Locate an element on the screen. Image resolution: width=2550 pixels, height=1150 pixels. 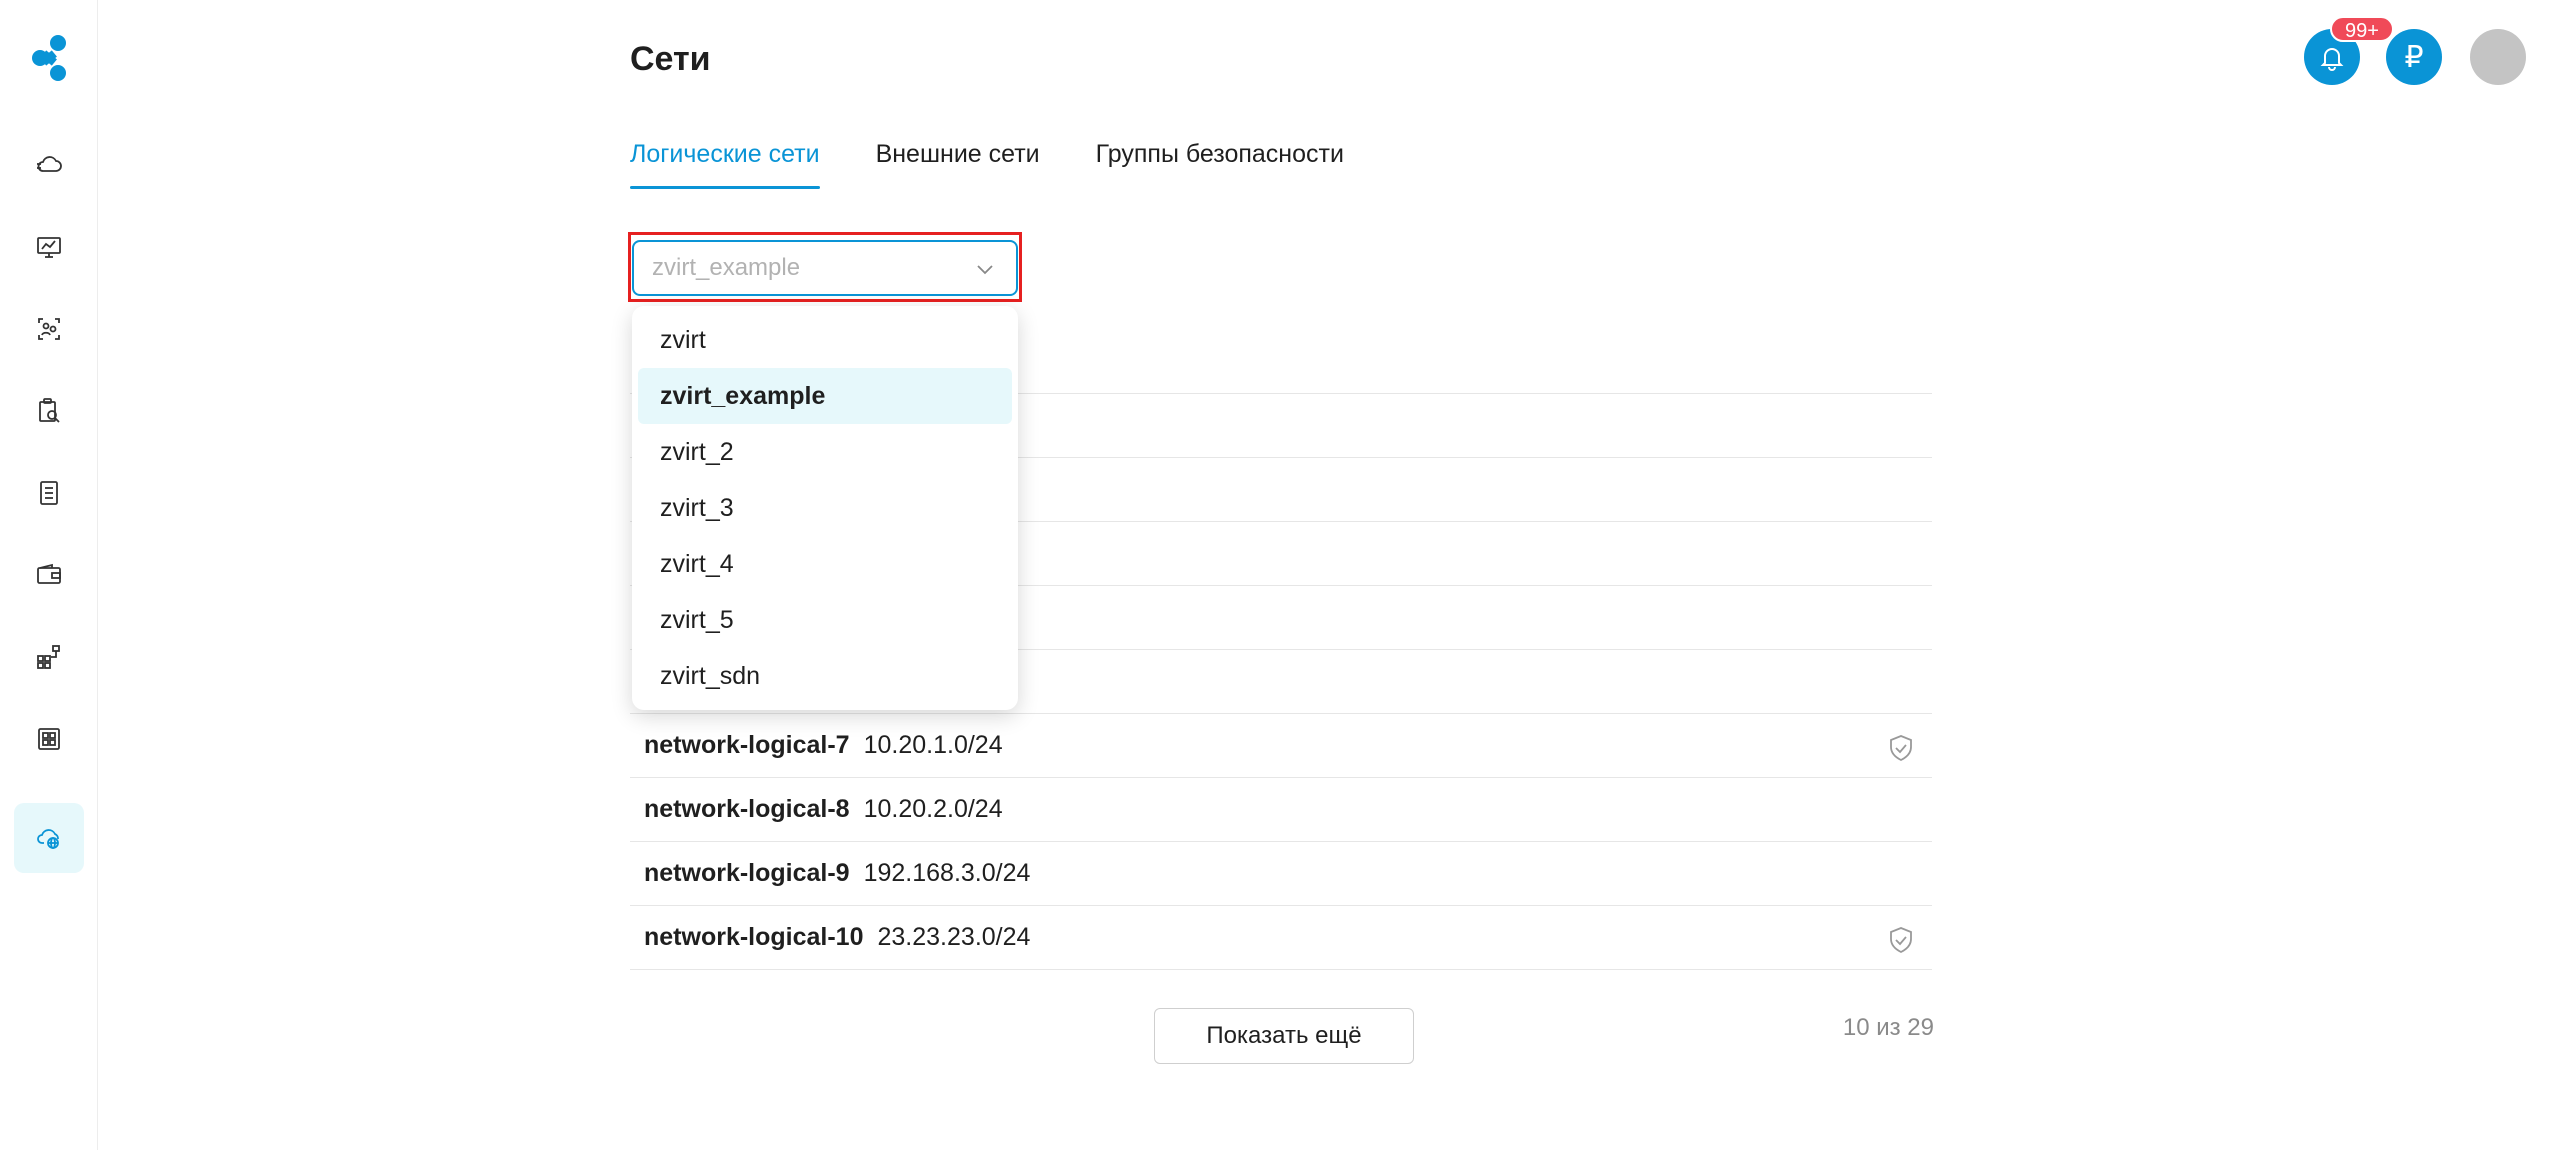
users-frame-icon is located at coordinates (49, 329).